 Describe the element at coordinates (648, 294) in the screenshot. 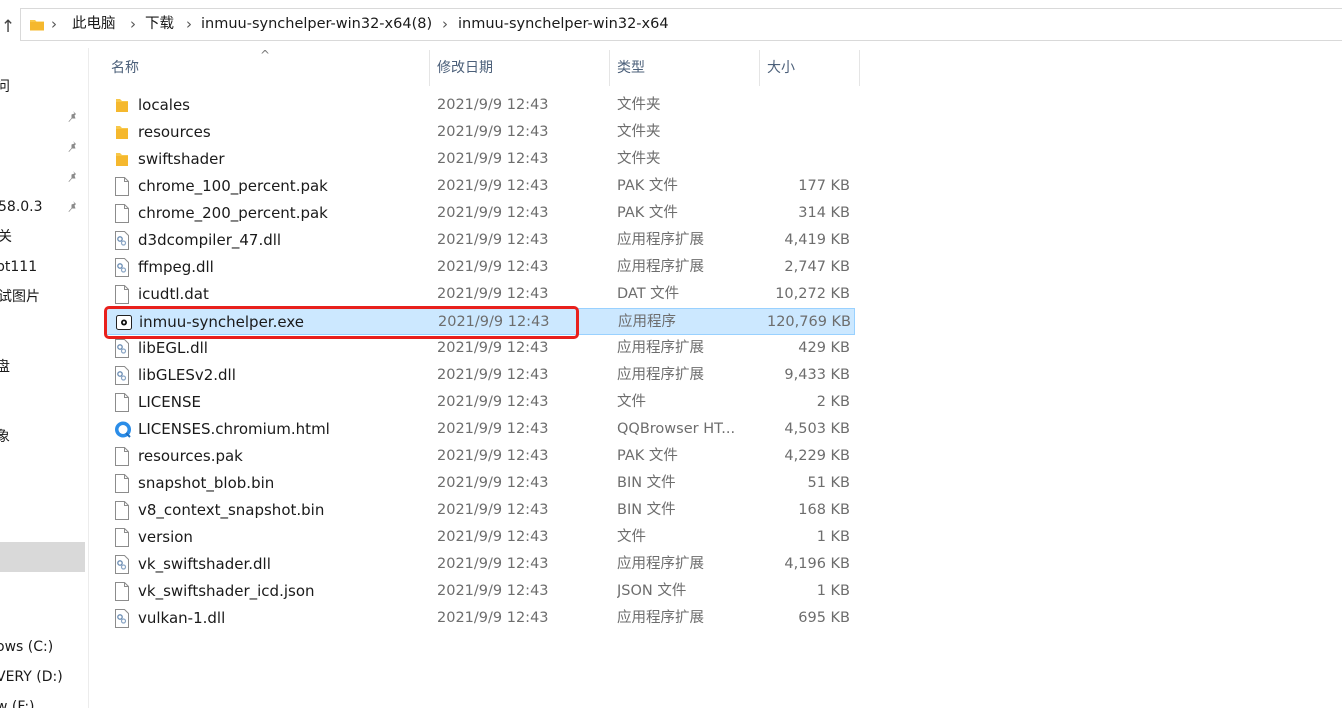

I see `file-type: DAT 文件` at that location.